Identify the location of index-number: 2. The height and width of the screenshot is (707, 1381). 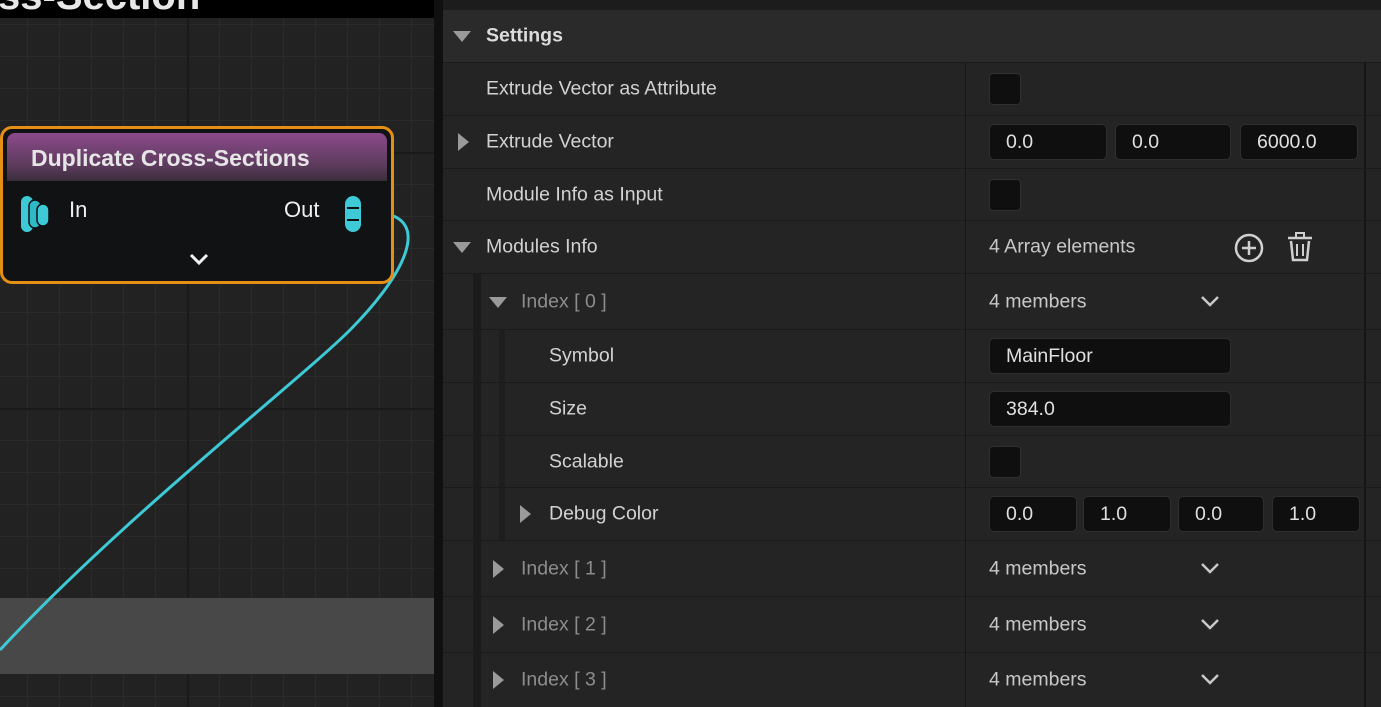
(590, 624).